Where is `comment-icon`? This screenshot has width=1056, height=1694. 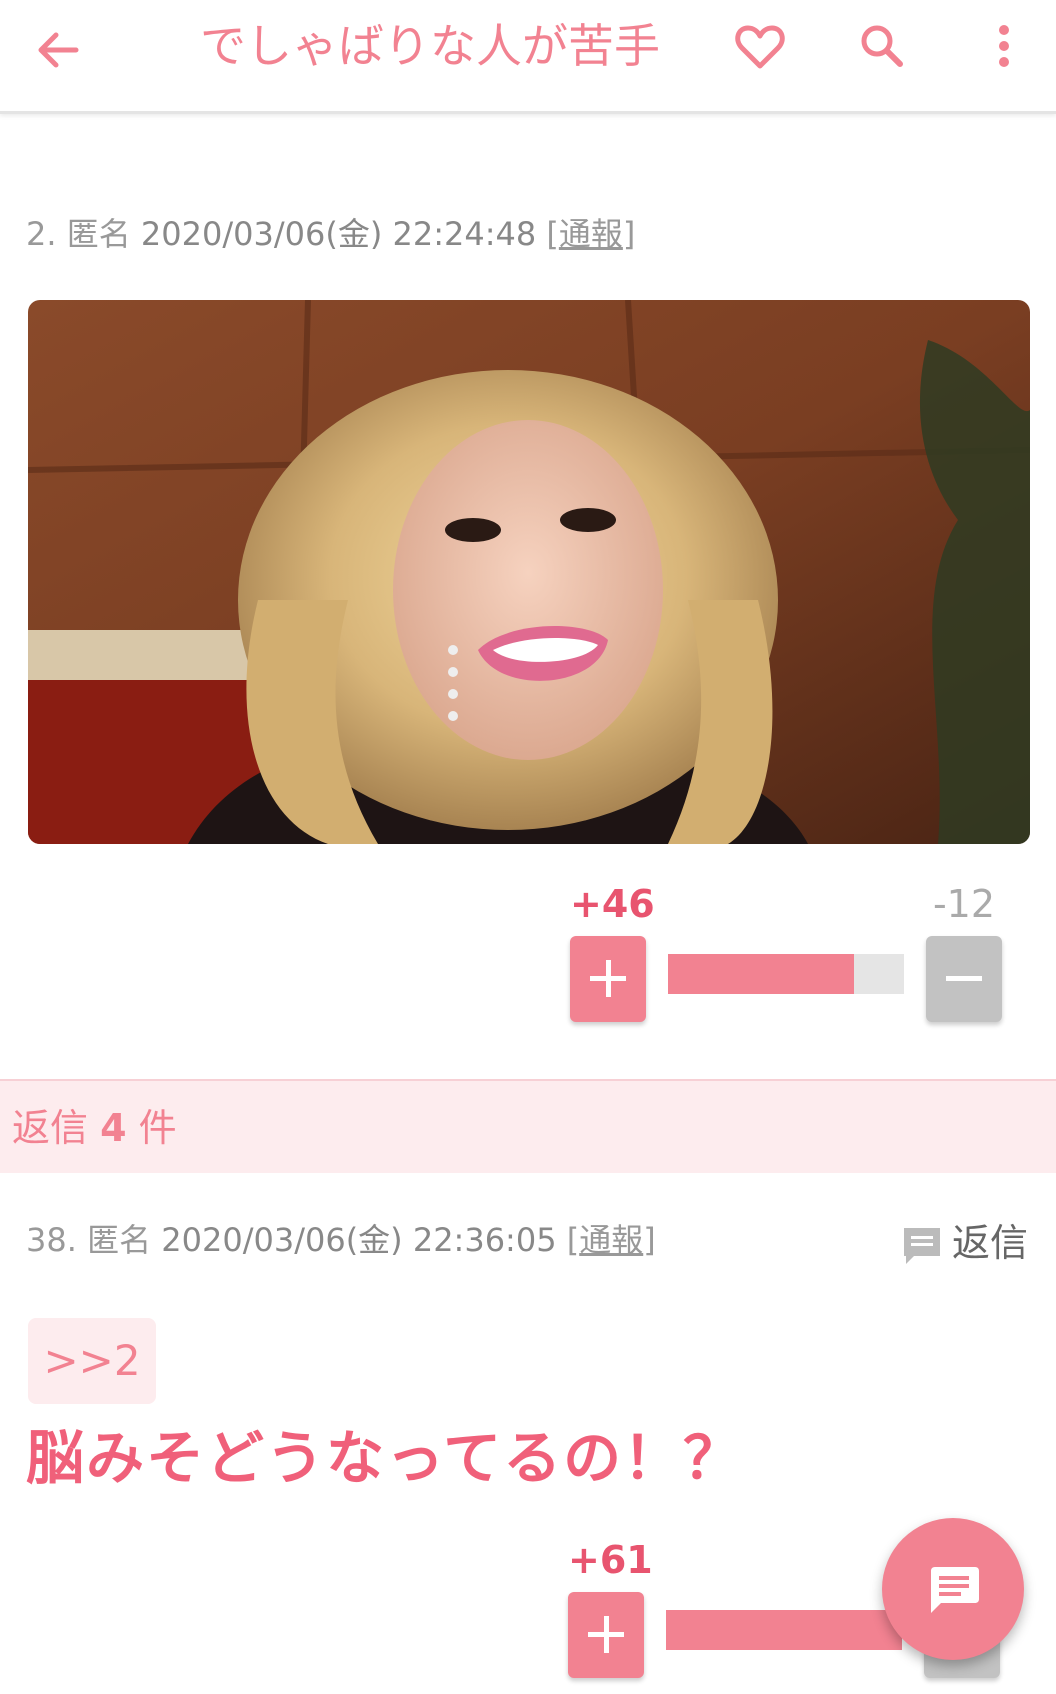
comment-icon is located at coordinates (922, 1246).